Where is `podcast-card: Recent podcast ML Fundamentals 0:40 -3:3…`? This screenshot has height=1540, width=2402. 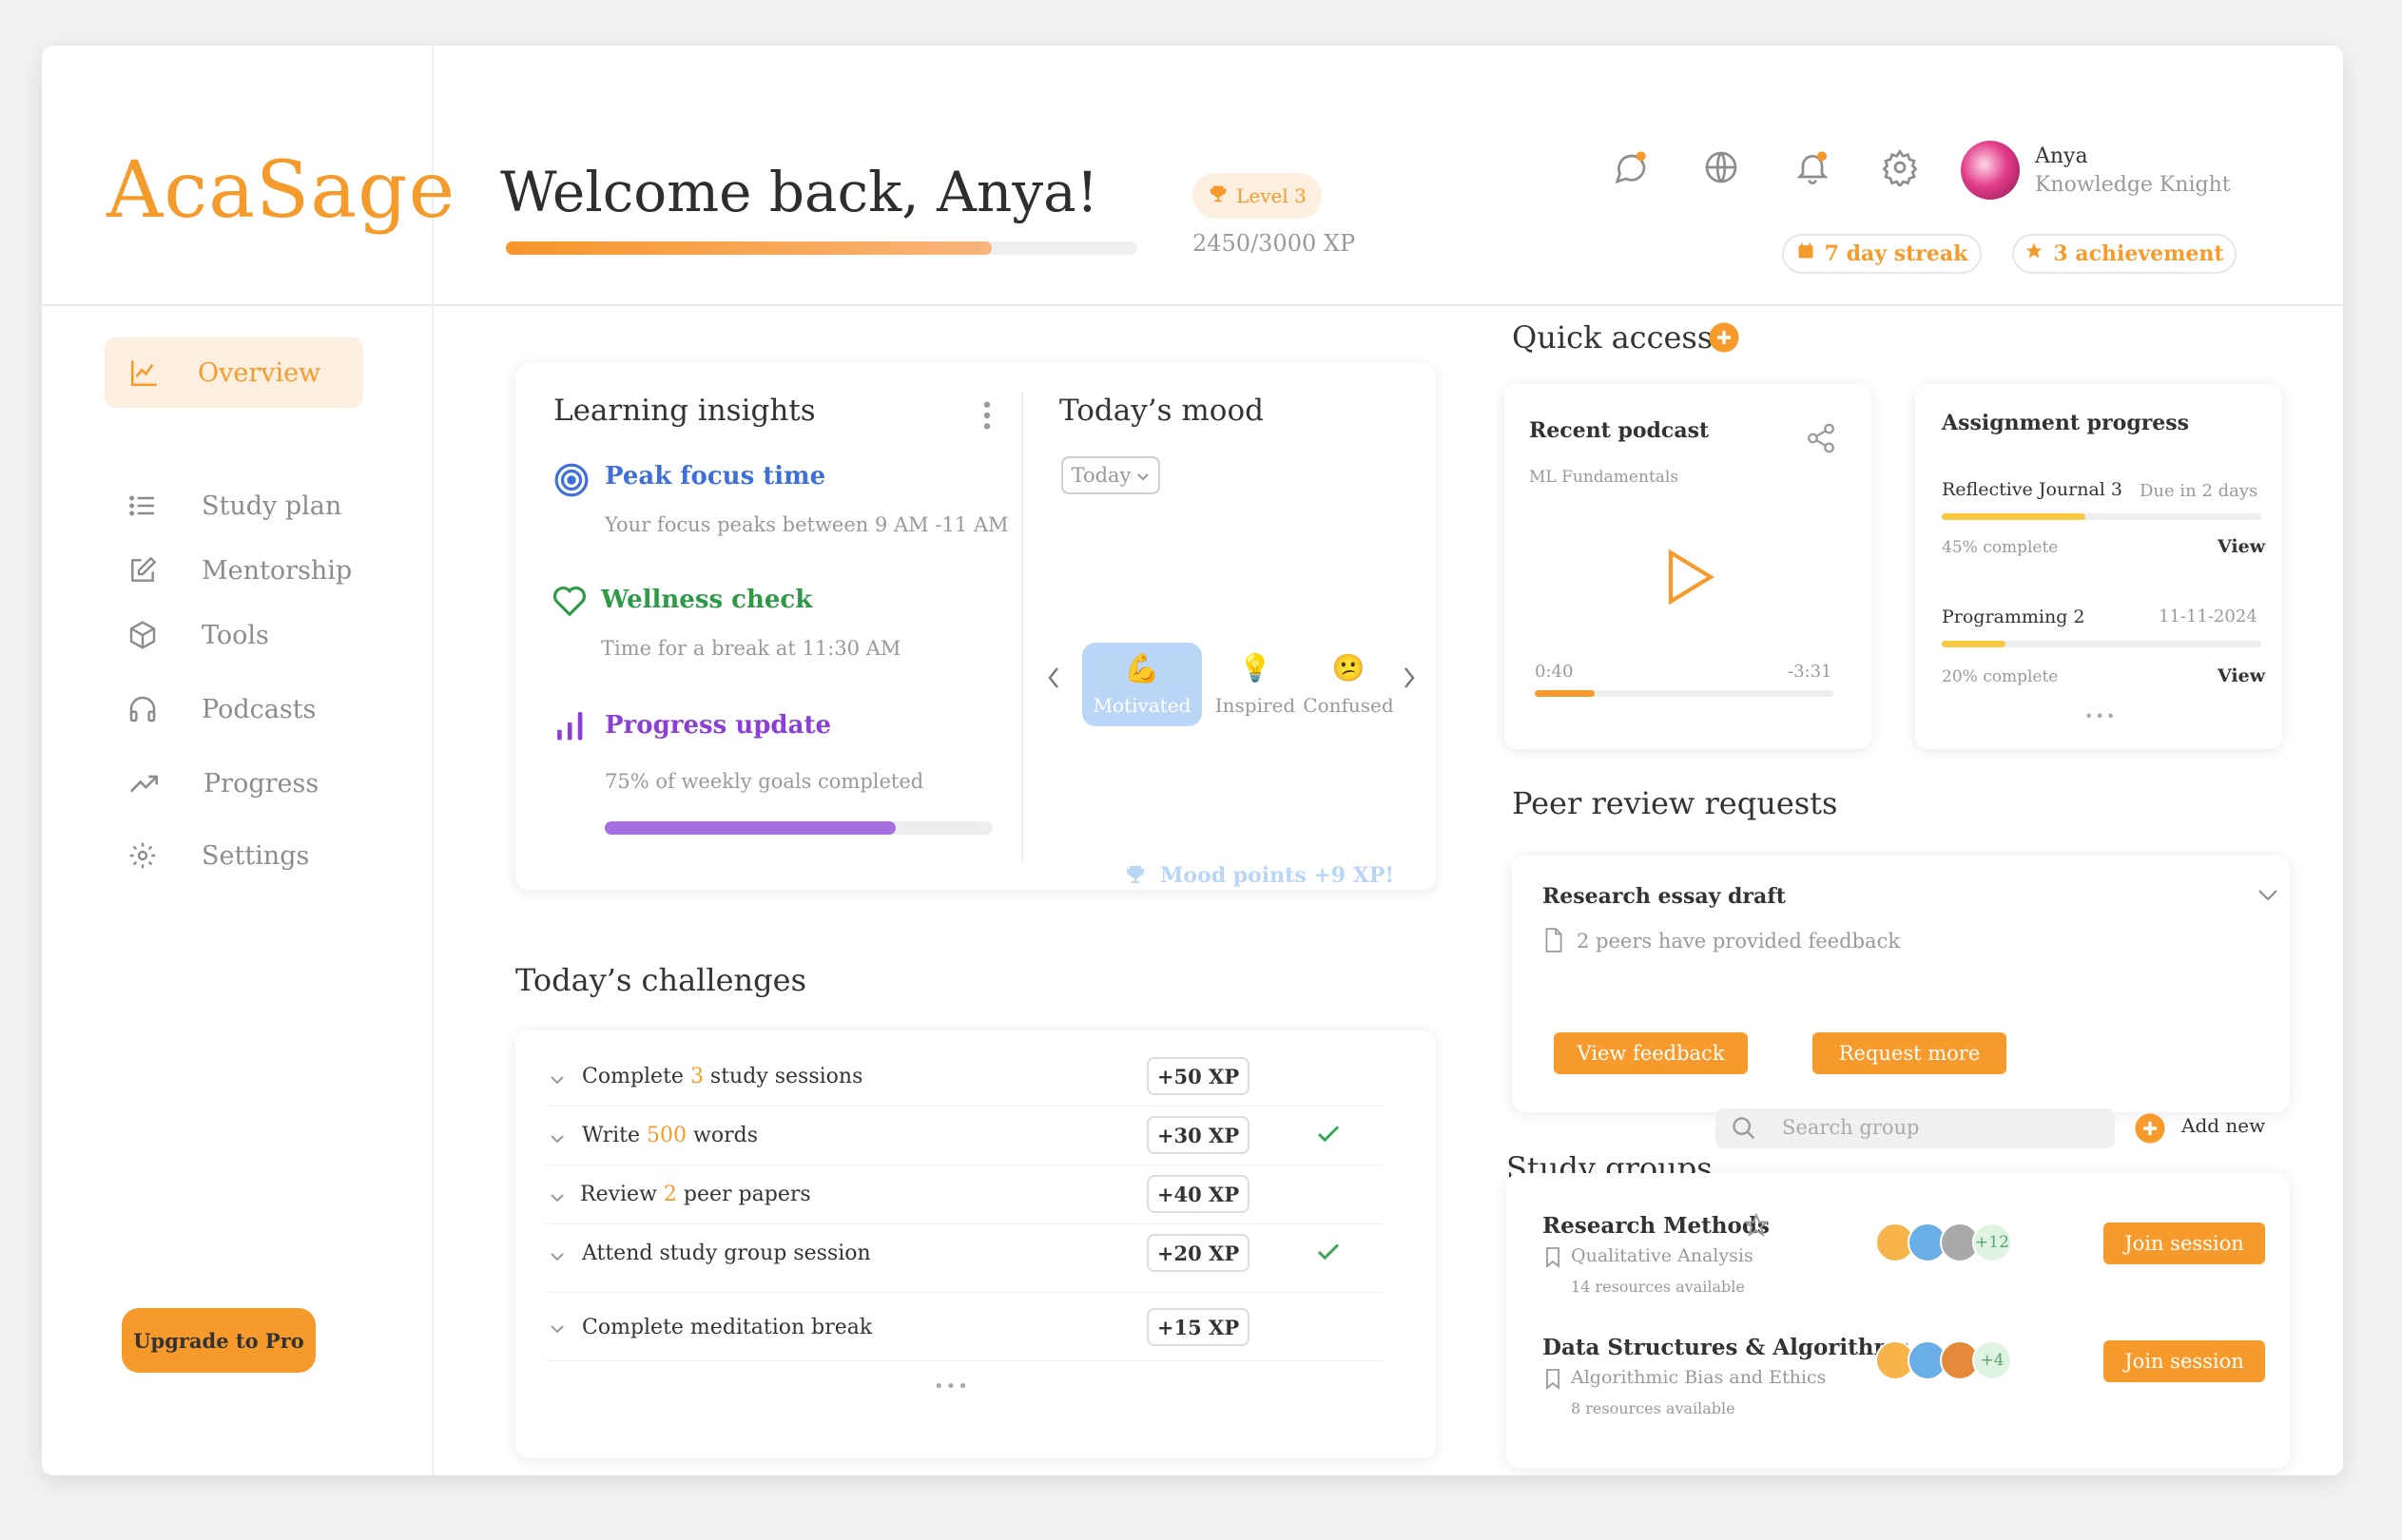
podcast-card: Recent podcast ML Fundamentals 0:40 -3:3… is located at coordinates (1687, 566).